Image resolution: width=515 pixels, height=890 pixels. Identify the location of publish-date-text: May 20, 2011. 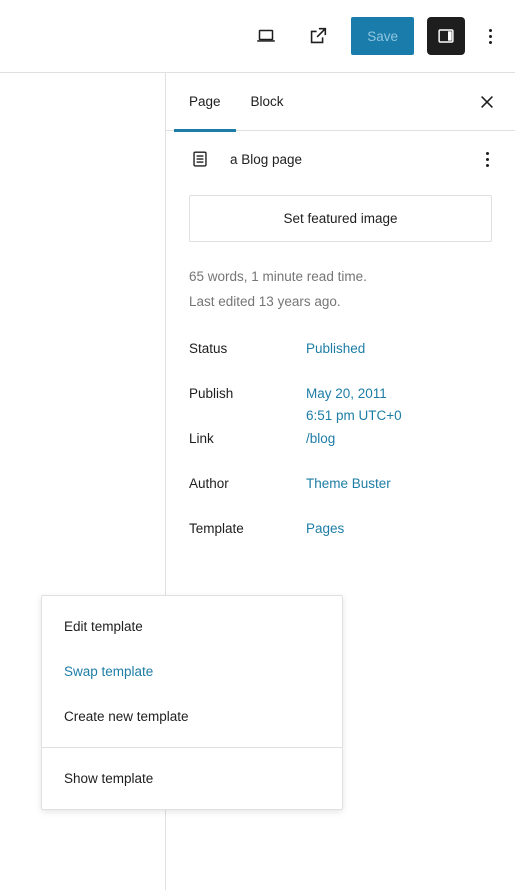
(346, 393).